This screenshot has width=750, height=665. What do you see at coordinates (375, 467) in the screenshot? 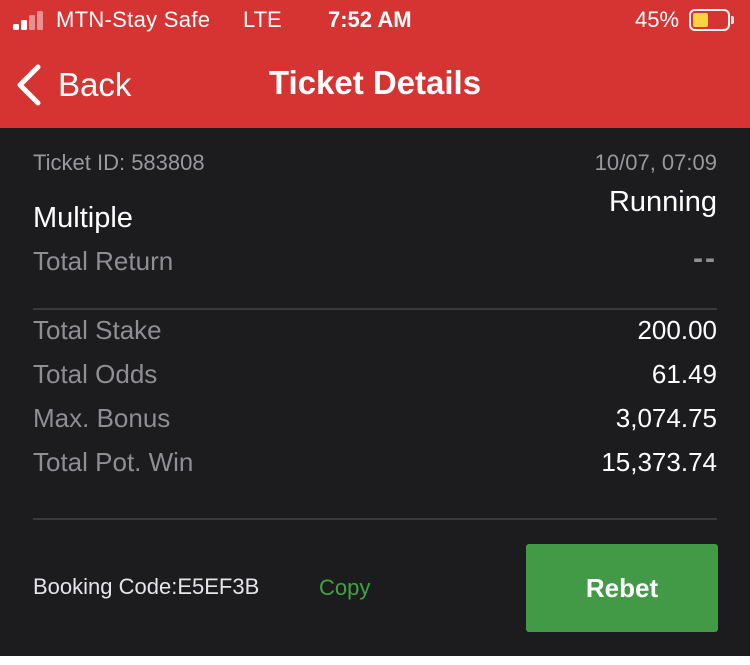
I see `summary-row-total-pot-win: Total Pot. Win 15,373.74` at bounding box center [375, 467].